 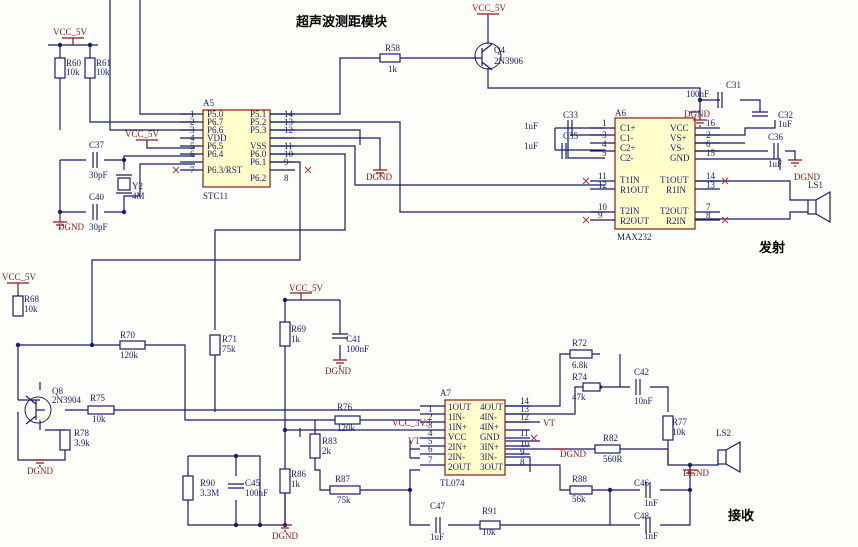 I want to click on r70-body, so click(x=132, y=345).